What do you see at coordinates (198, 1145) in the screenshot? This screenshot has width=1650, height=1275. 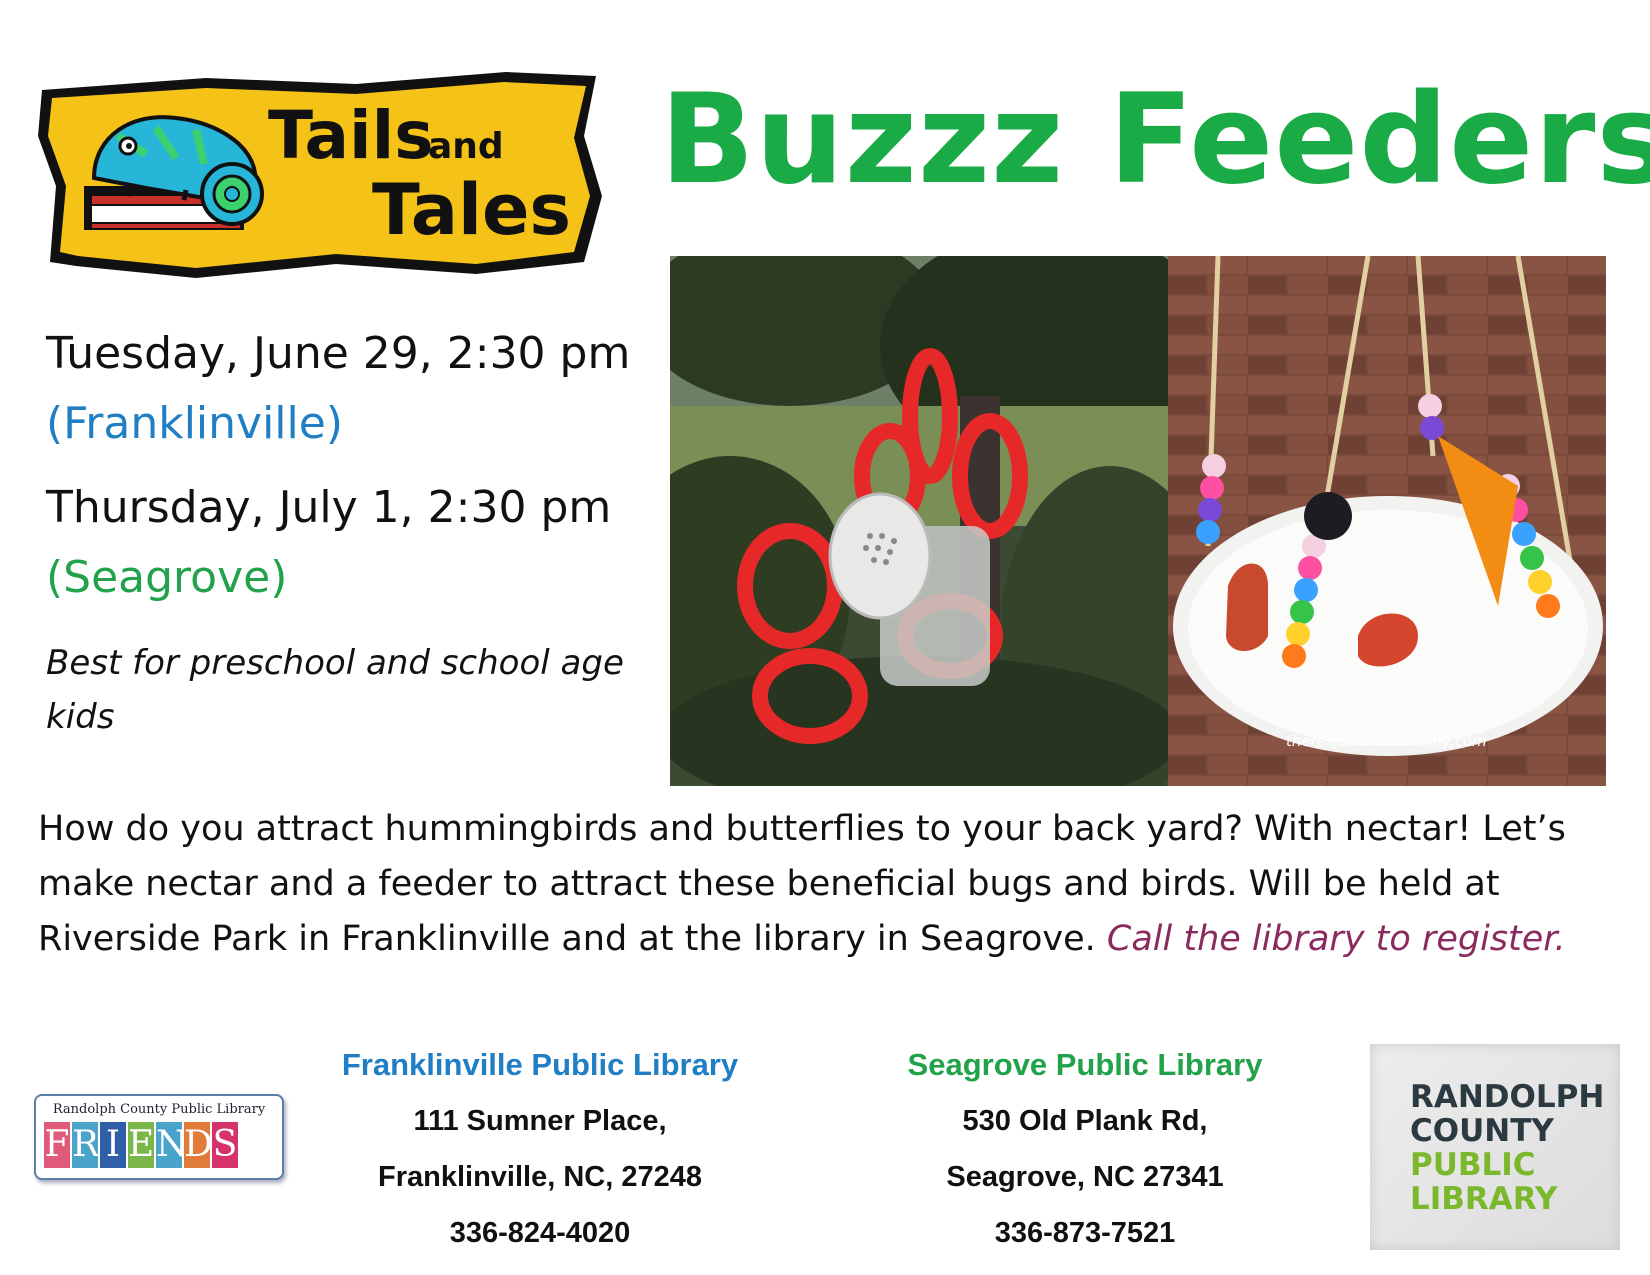 I see `friends-letter: D` at bounding box center [198, 1145].